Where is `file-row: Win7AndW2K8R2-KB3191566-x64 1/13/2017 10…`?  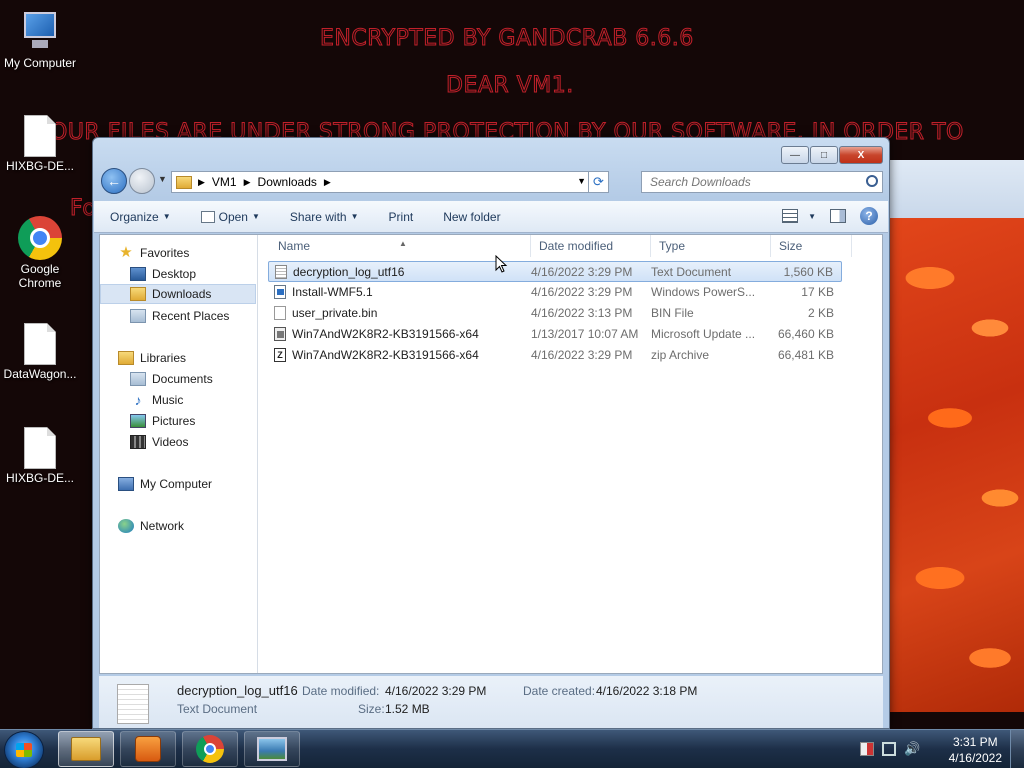
file-row: Win7AndW2K8R2-KB3191566-x64 1/13/2017 10… is located at coordinates (555, 334).